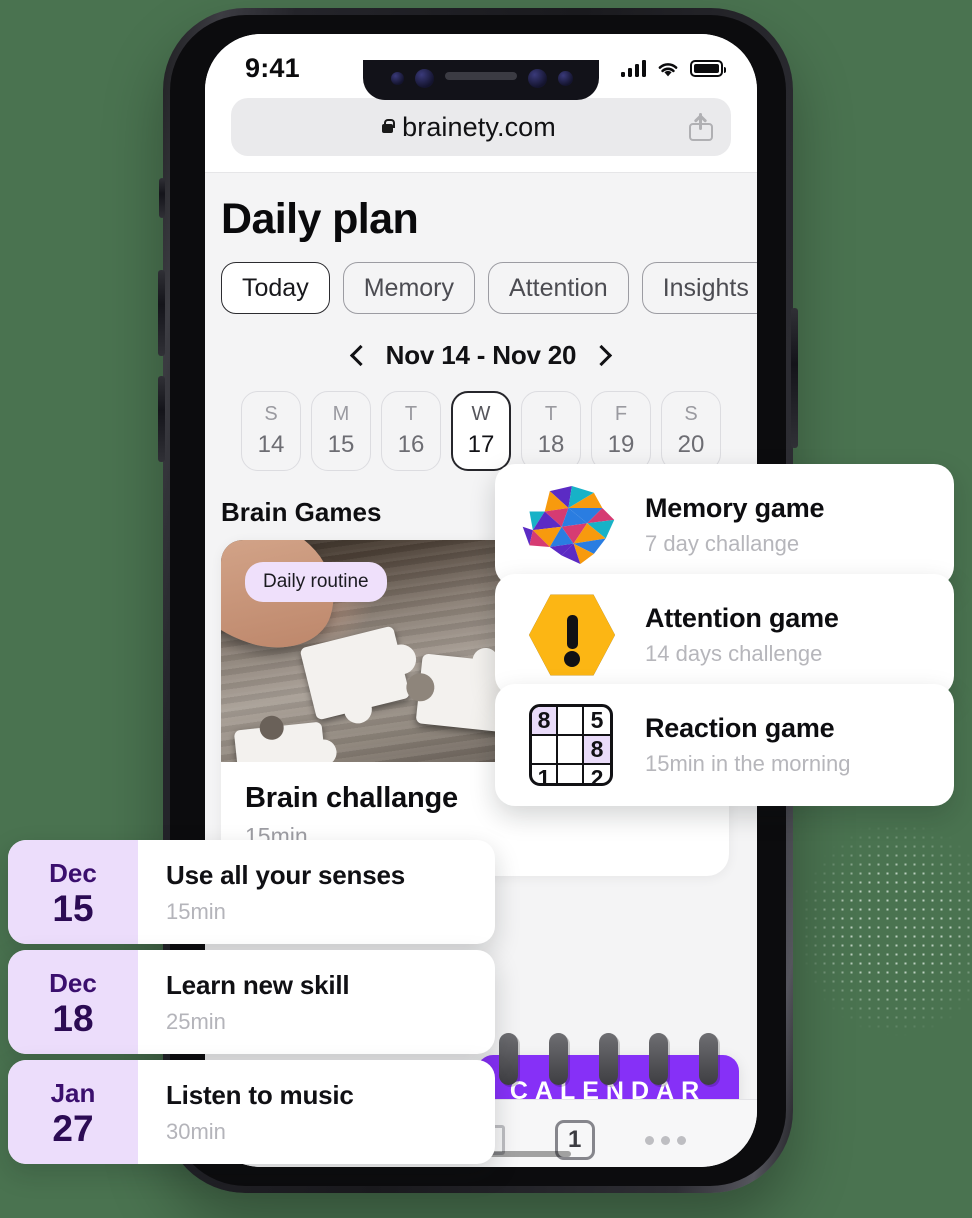 The image size is (972, 1218). What do you see at coordinates (73, 1128) in the screenshot?
I see `task-card-day: 27` at bounding box center [73, 1128].